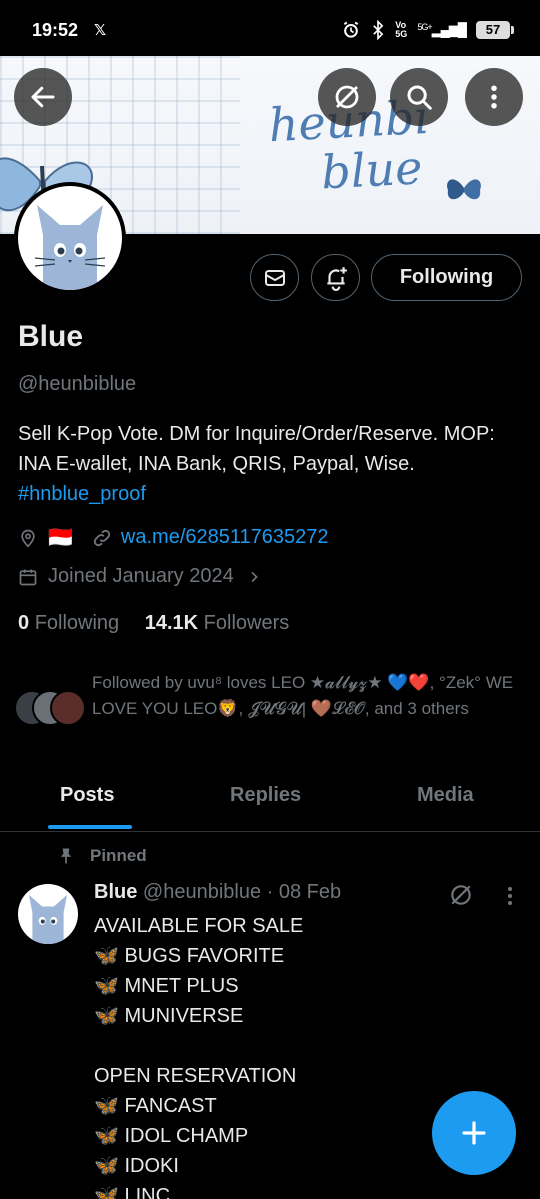 The width and height of the screenshot is (540, 1199). What do you see at coordinates (254, 577) in the screenshot?
I see `chevron-right-icon` at bounding box center [254, 577].